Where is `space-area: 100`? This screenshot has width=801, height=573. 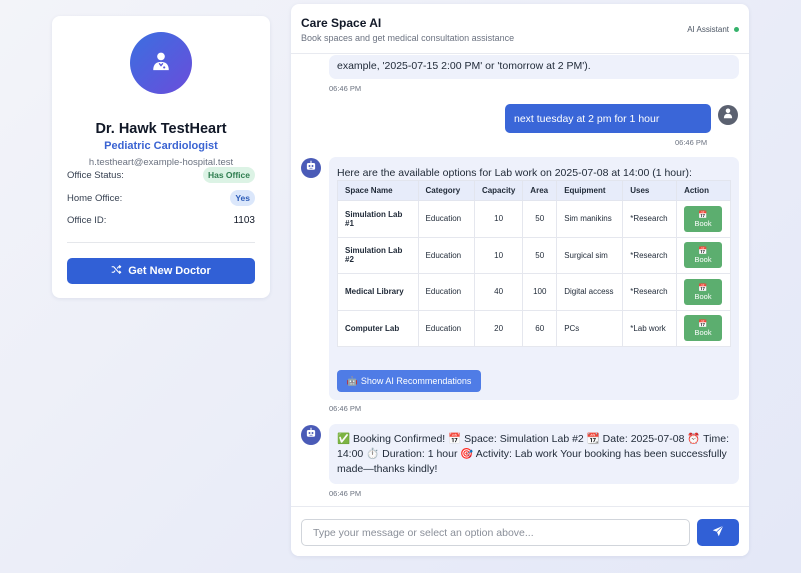 space-area: 100 is located at coordinates (540, 292).